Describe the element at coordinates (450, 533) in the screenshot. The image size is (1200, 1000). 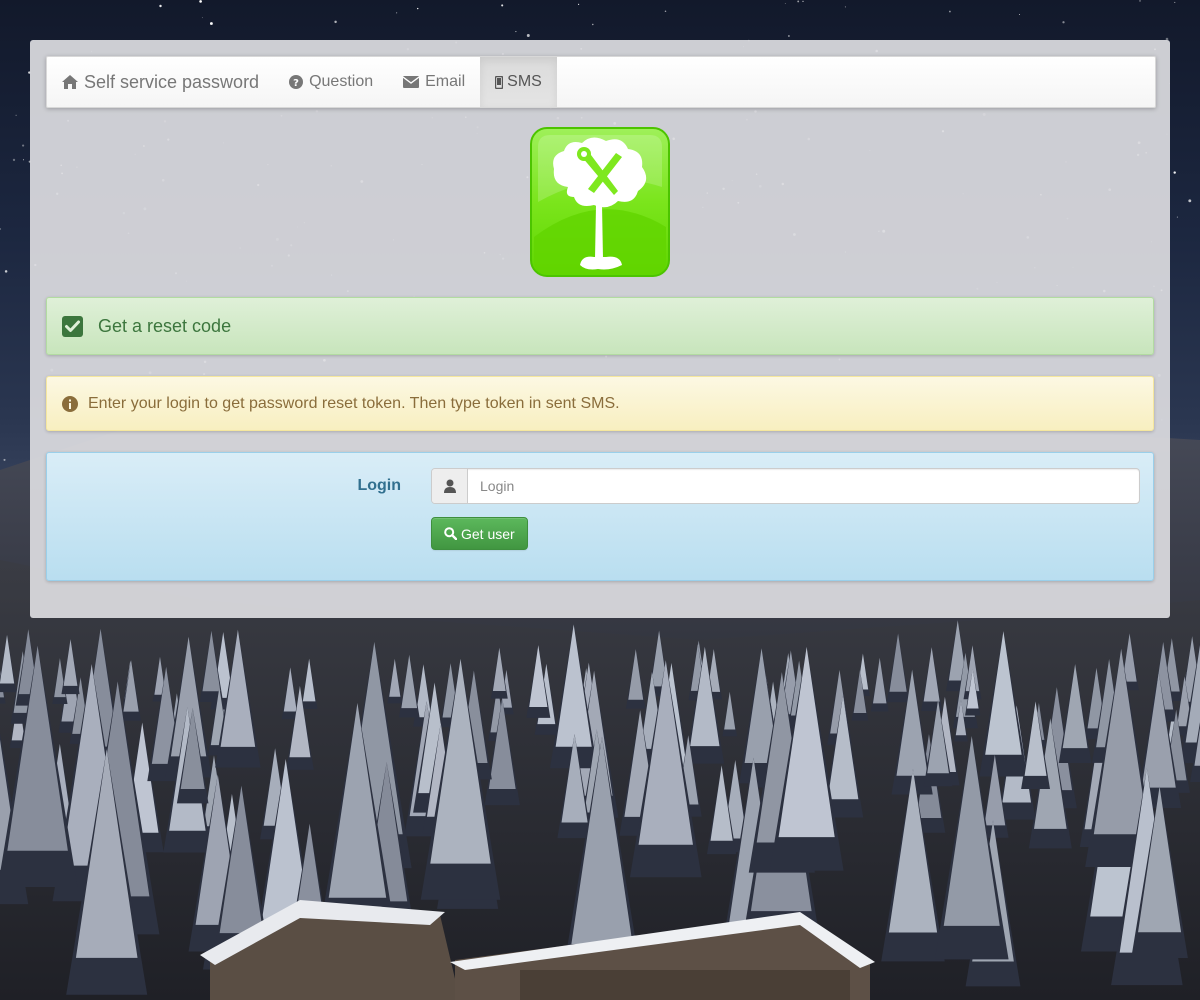
I see `search-icon` at that location.